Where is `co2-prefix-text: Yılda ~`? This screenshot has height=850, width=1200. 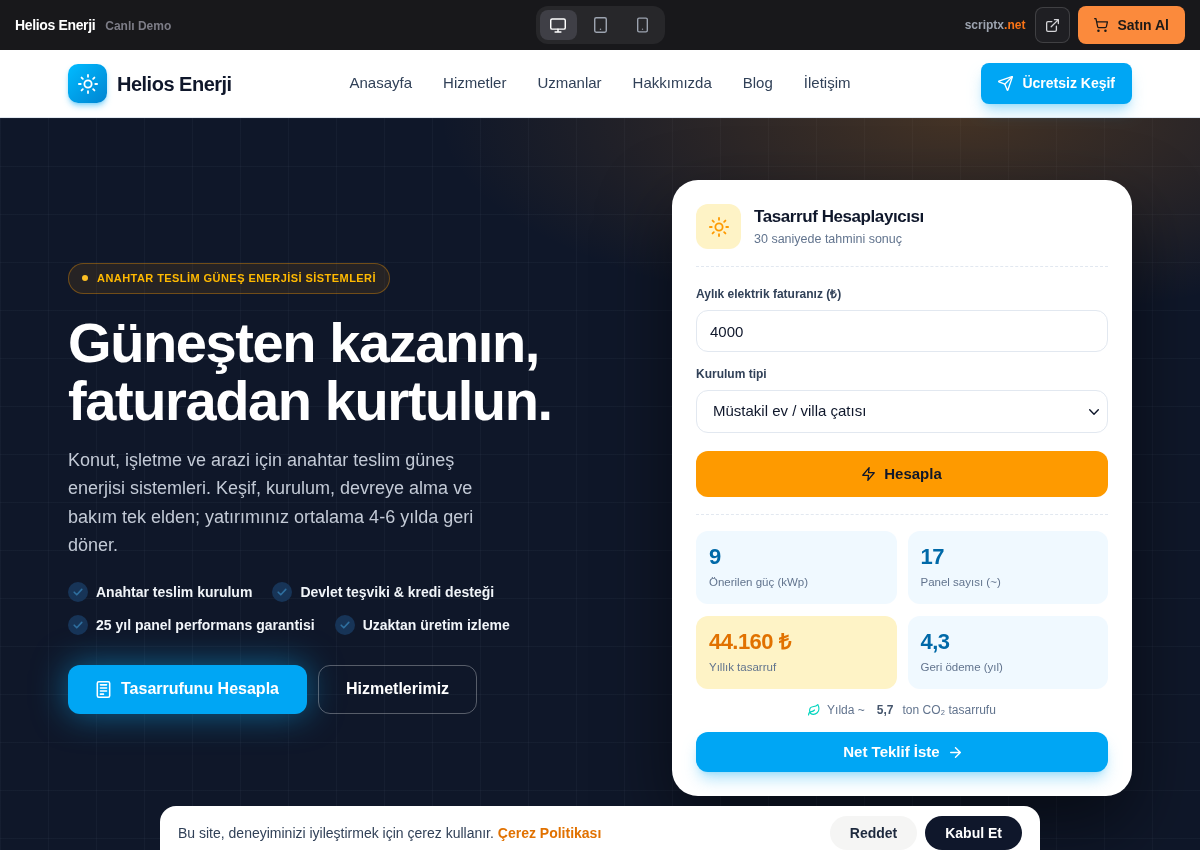
co2-prefix-text: Yılda ~ is located at coordinates (846, 710).